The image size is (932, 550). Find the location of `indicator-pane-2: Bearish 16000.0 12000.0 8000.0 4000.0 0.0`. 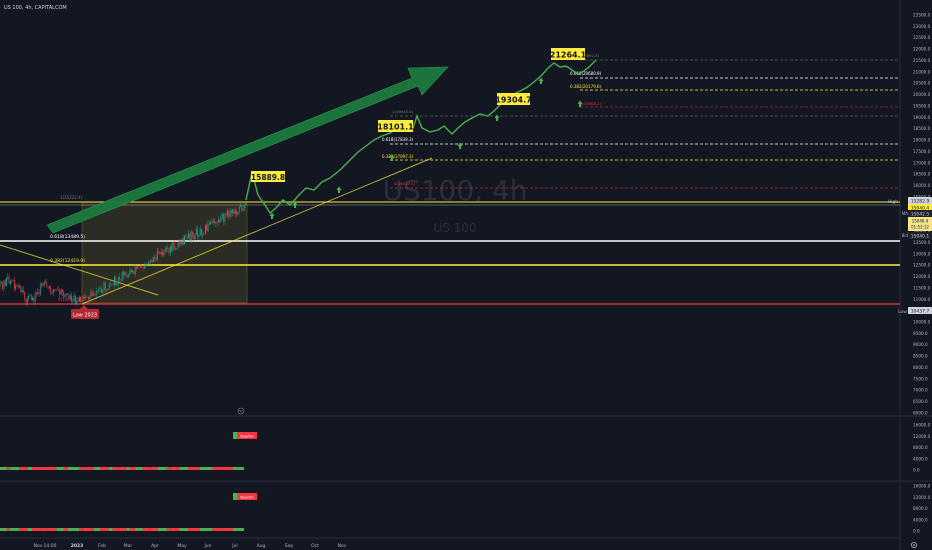

indicator-pane-2: Bearish 16000.0 12000.0 8000.0 4000.0 0.0 is located at coordinates (465, 509).